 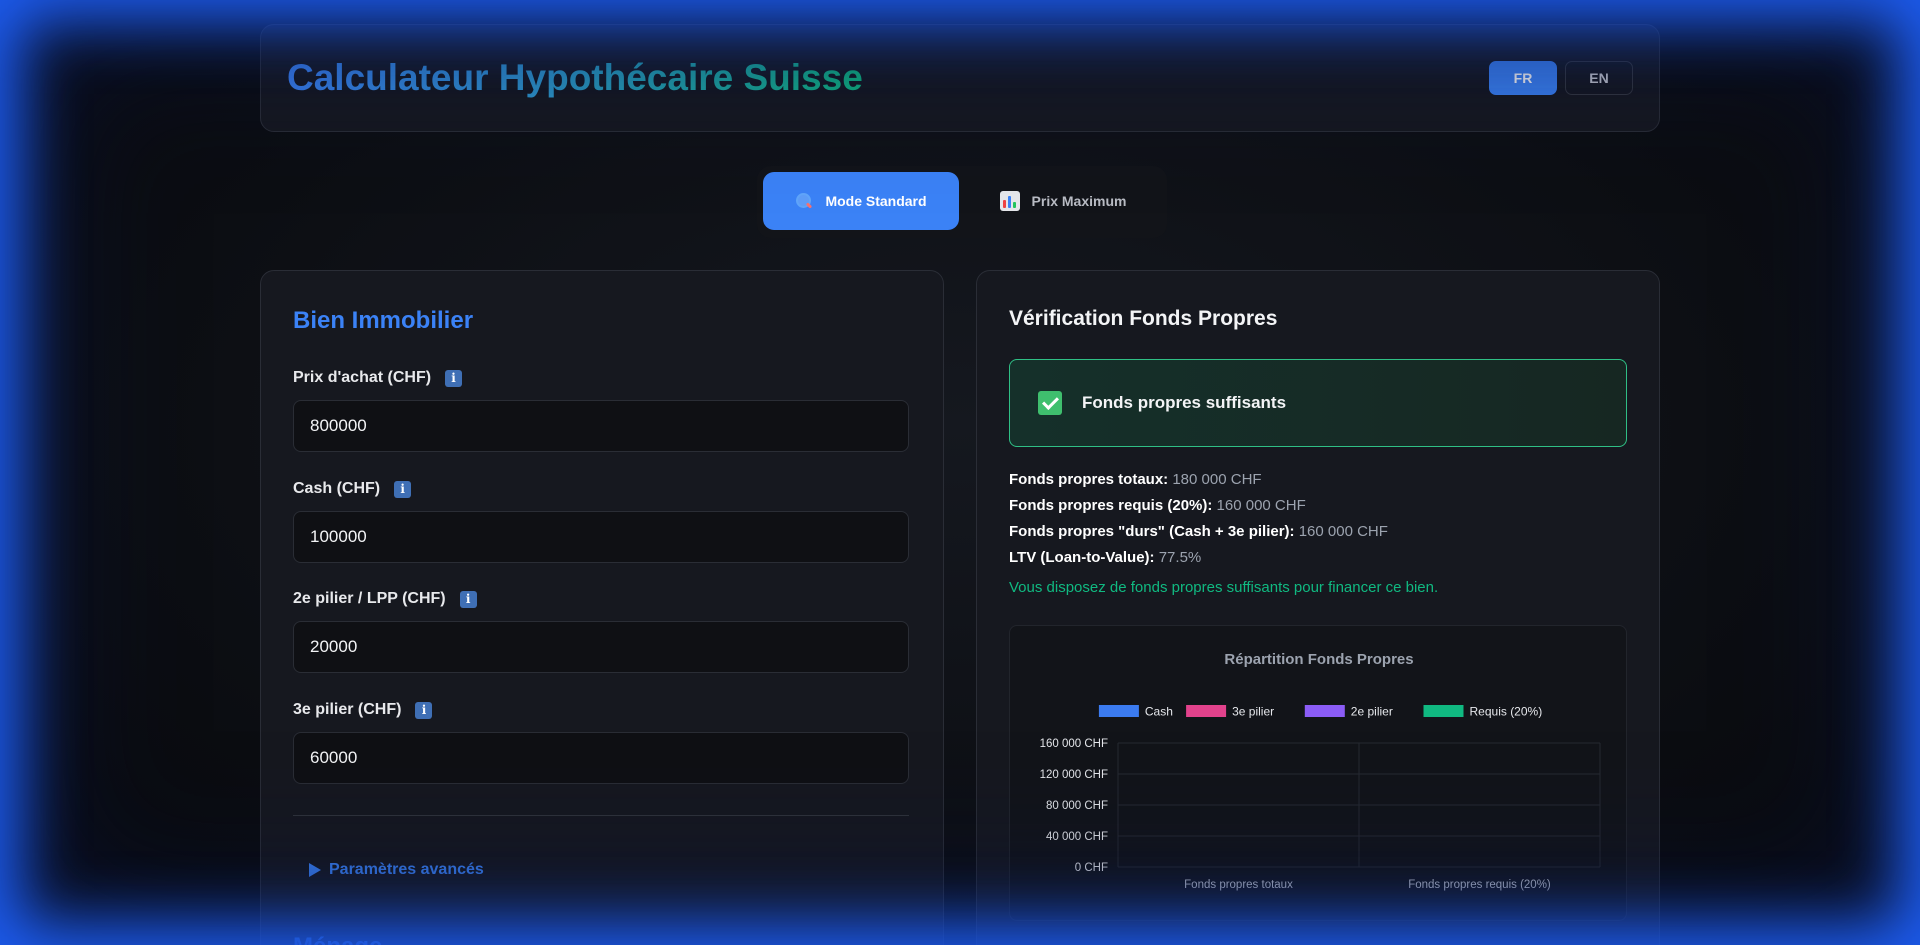 I want to click on stat-row: Fonds propres totaux: 180 000 CHF, so click(x=1198, y=480).